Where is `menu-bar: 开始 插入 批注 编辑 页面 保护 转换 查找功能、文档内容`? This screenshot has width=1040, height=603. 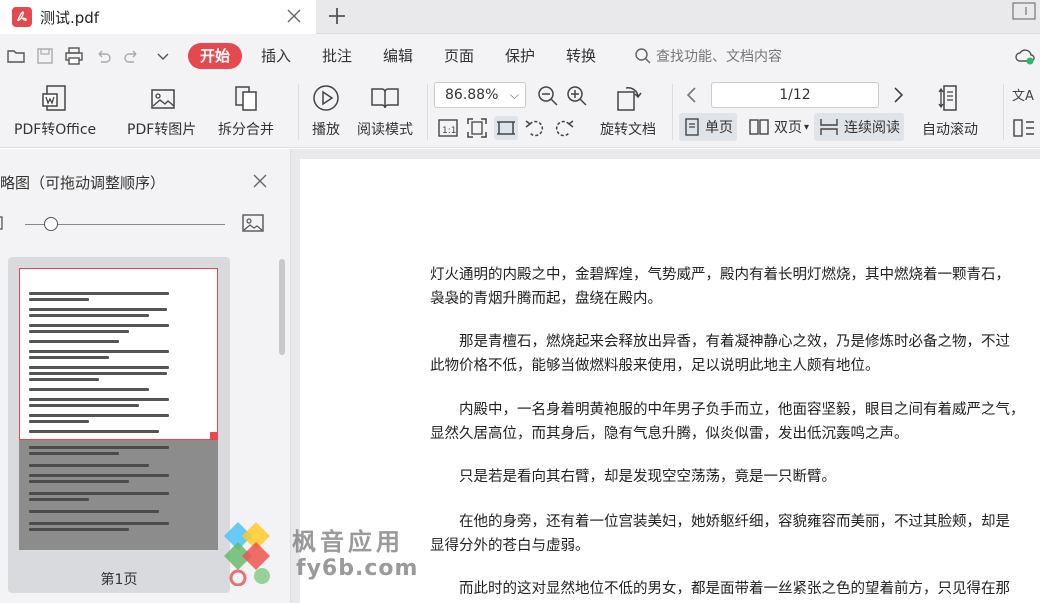 menu-bar: 开始 插入 批注 编辑 页面 保护 转换 查找功能、文档内容 is located at coordinates (520, 55).